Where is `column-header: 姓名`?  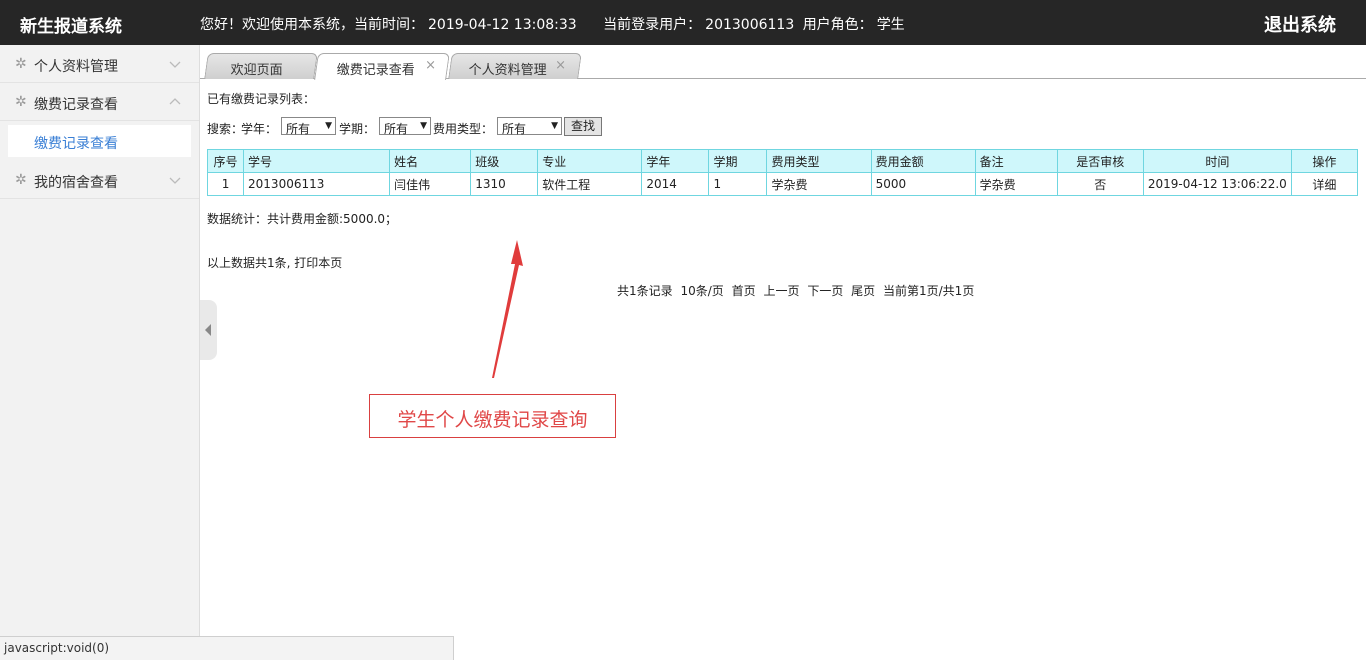 column-header: 姓名 is located at coordinates (430, 161).